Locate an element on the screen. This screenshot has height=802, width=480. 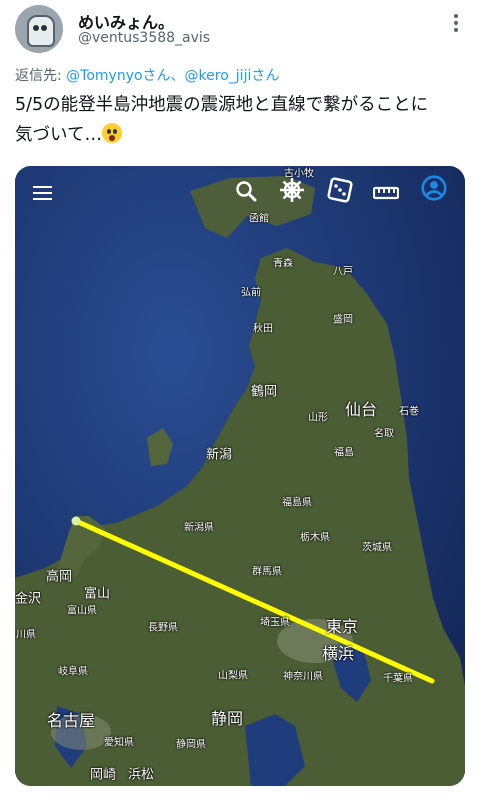
map-label-niigata: 新潟 is located at coordinates (219, 455).